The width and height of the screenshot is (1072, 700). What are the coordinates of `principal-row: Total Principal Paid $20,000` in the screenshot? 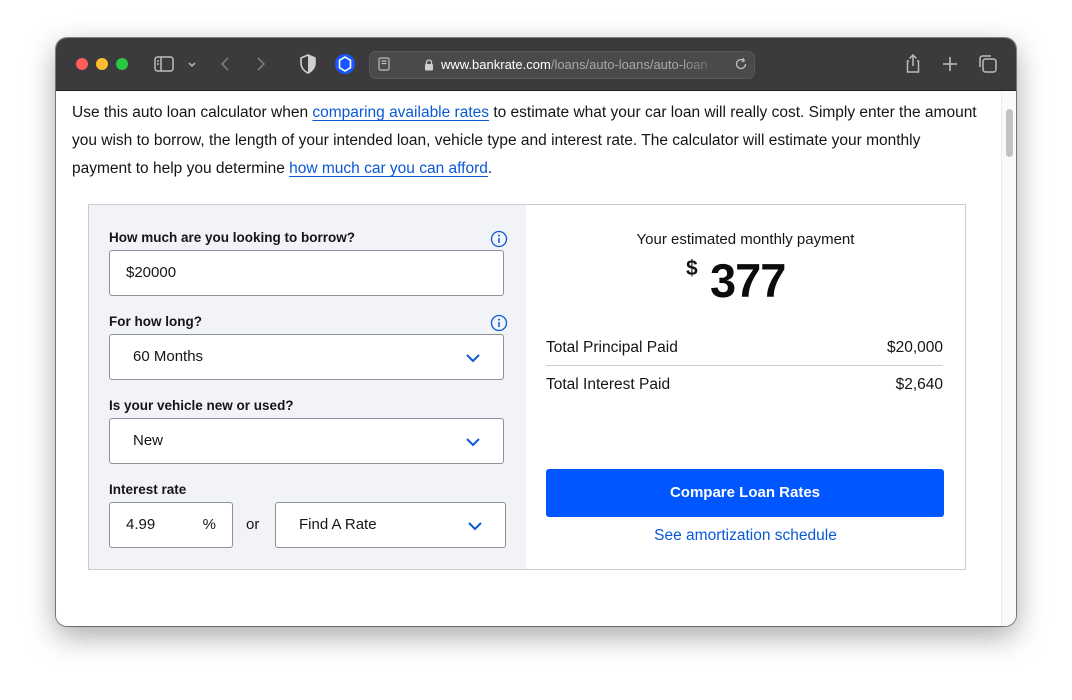 It's located at (744, 357).